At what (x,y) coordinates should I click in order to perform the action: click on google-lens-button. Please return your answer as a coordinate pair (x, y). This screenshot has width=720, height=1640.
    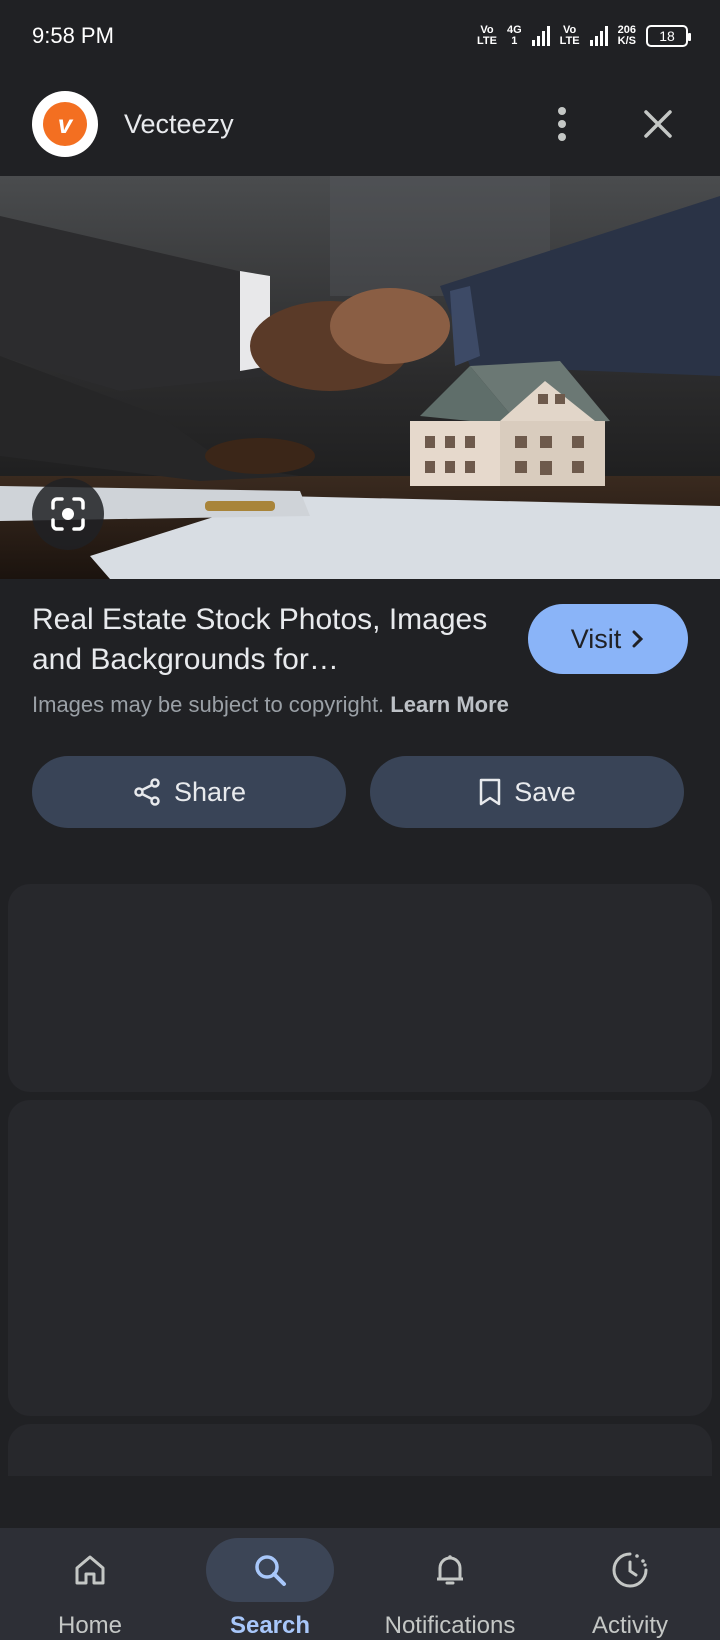
    Looking at the image, I should click on (68, 514).